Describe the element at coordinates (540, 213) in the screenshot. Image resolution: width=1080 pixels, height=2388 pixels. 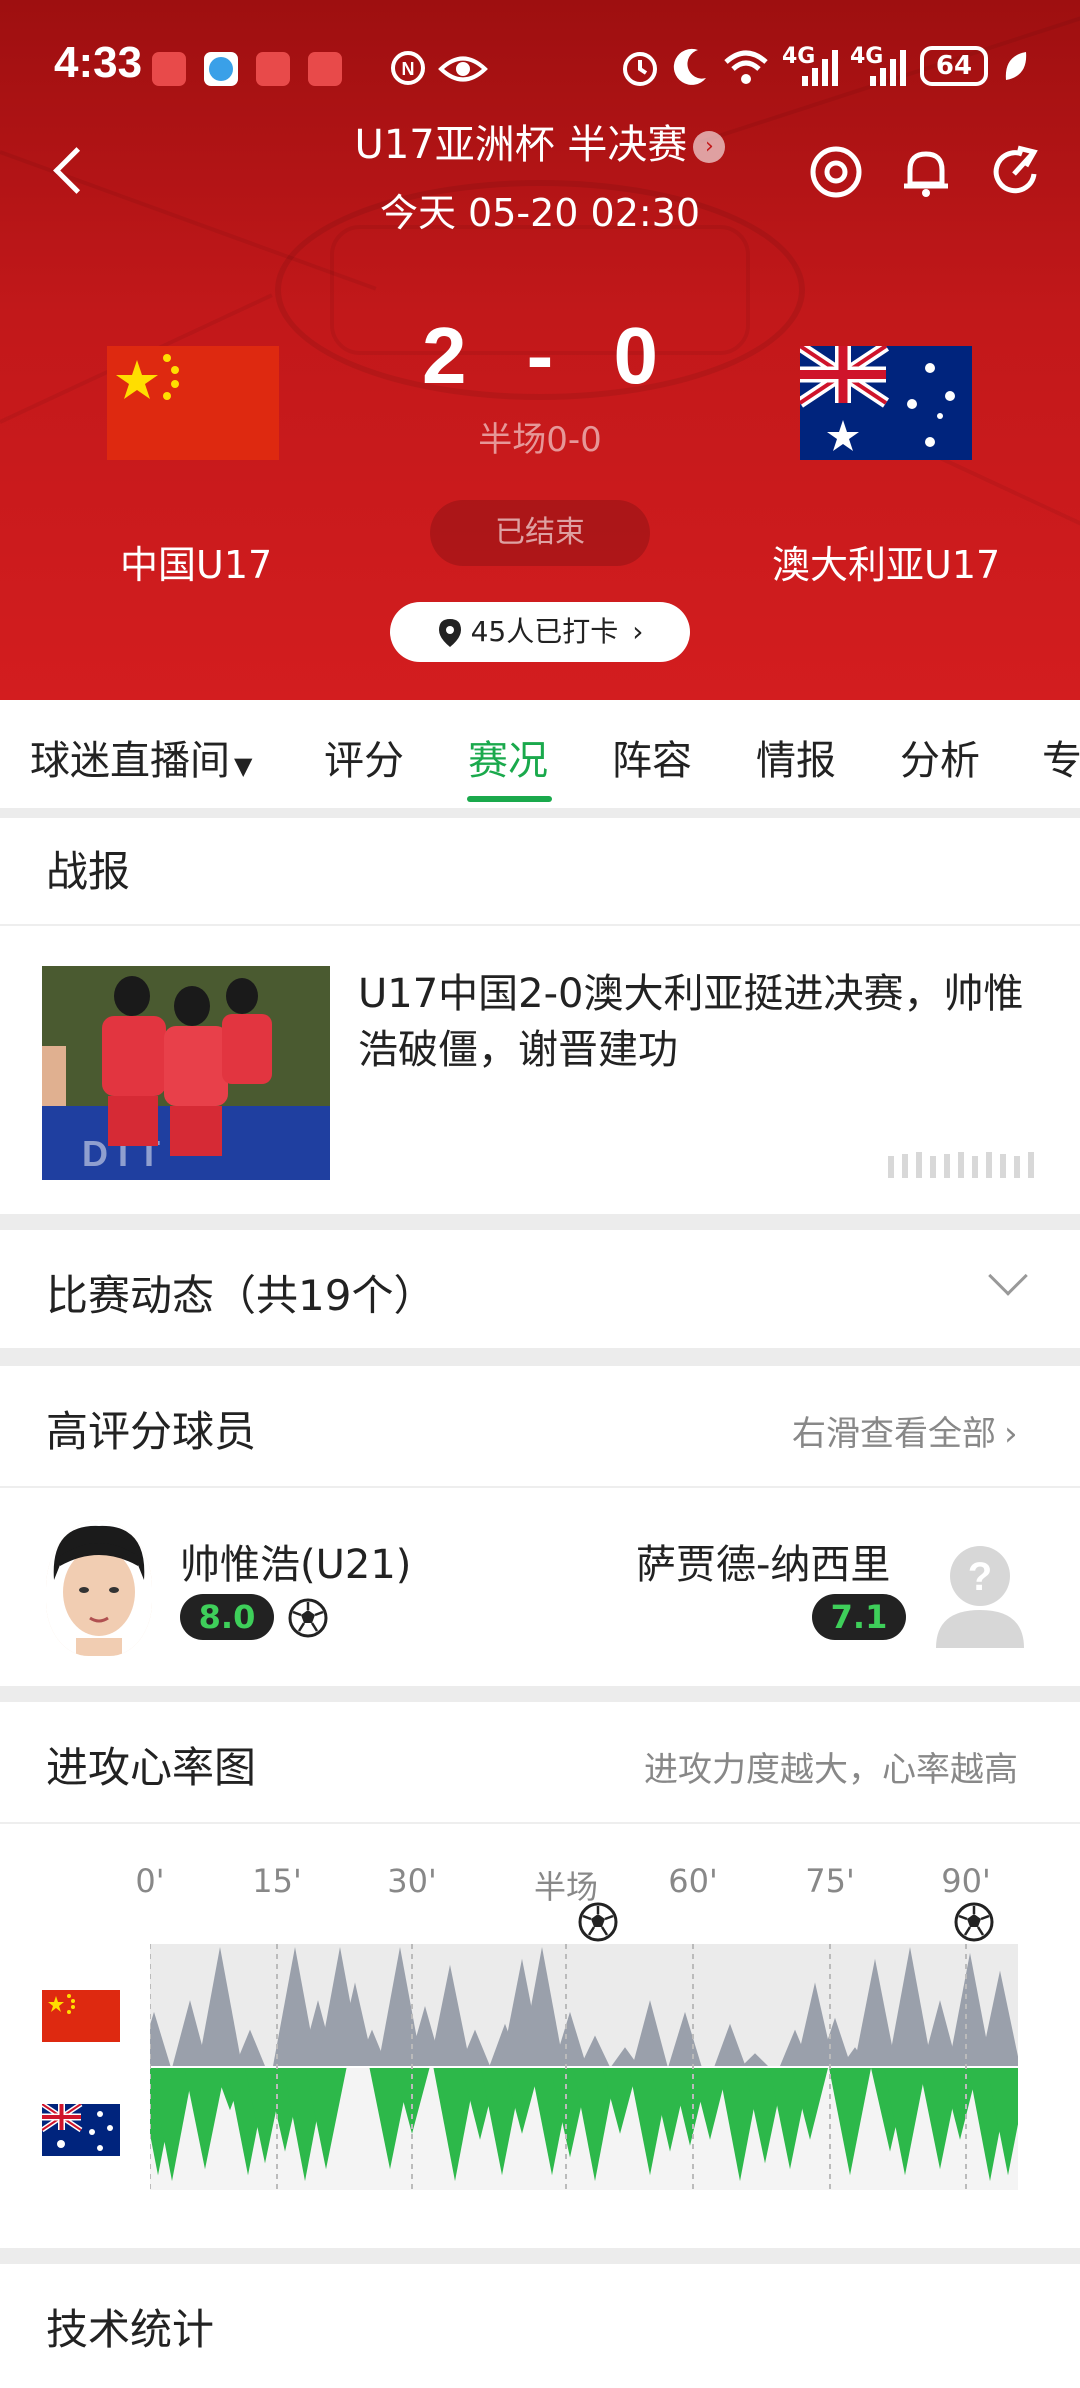
I see `match-time: 今天 05-20 02:30` at that location.